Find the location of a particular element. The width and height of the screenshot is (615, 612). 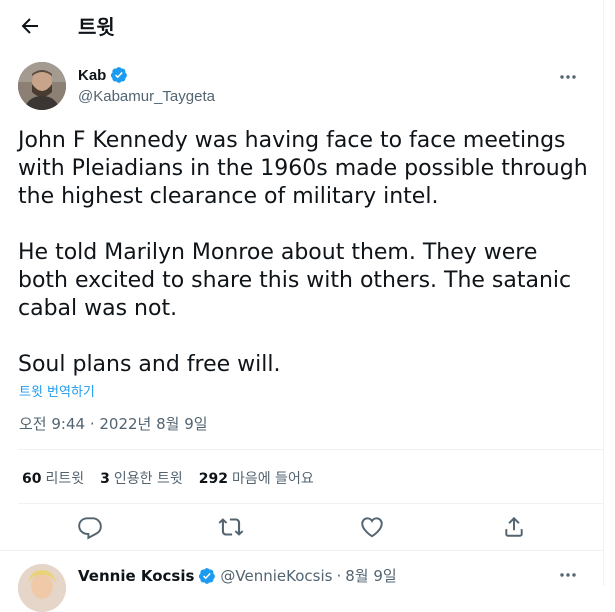

reply-date: 8월 9일 is located at coordinates (370, 575).